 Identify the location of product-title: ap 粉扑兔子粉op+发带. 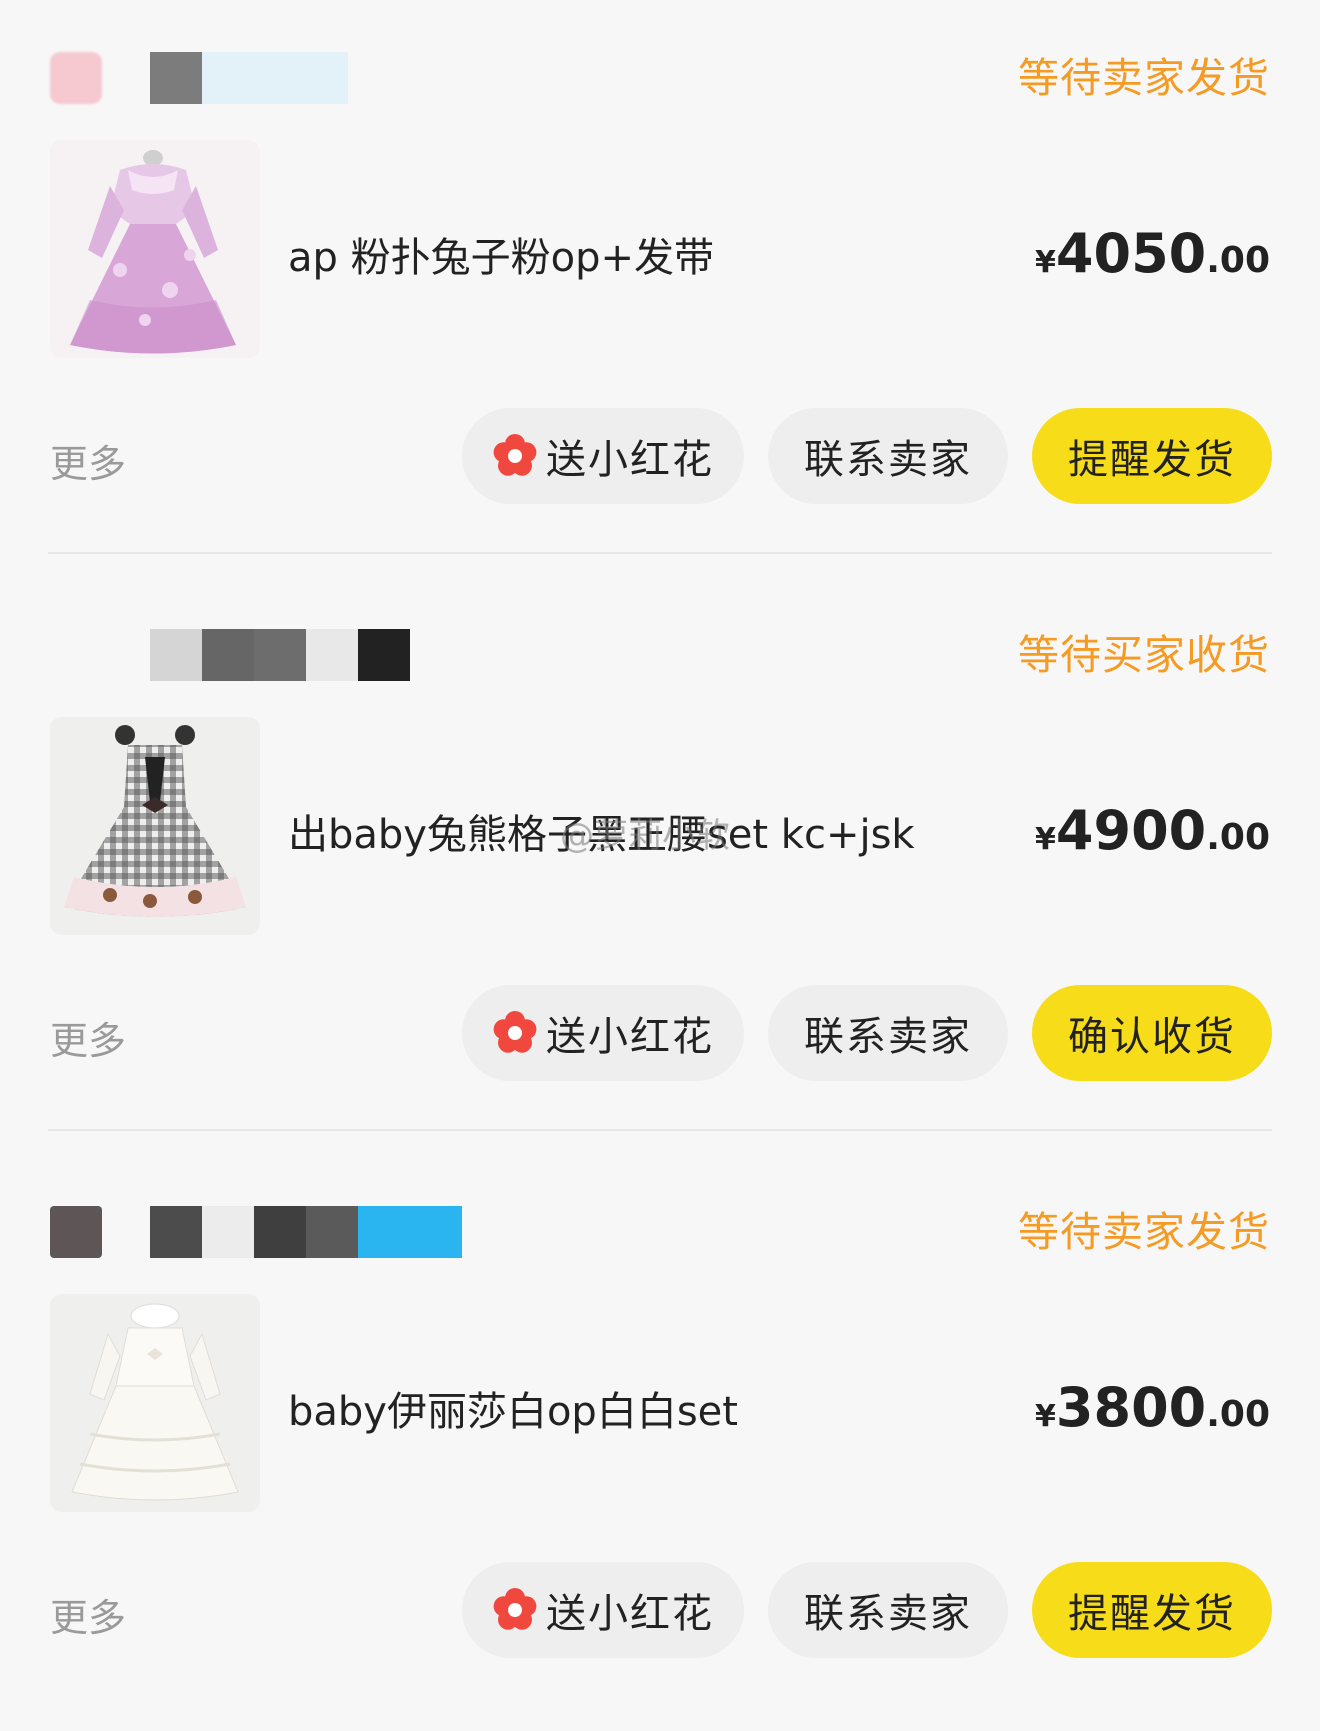
(501, 254).